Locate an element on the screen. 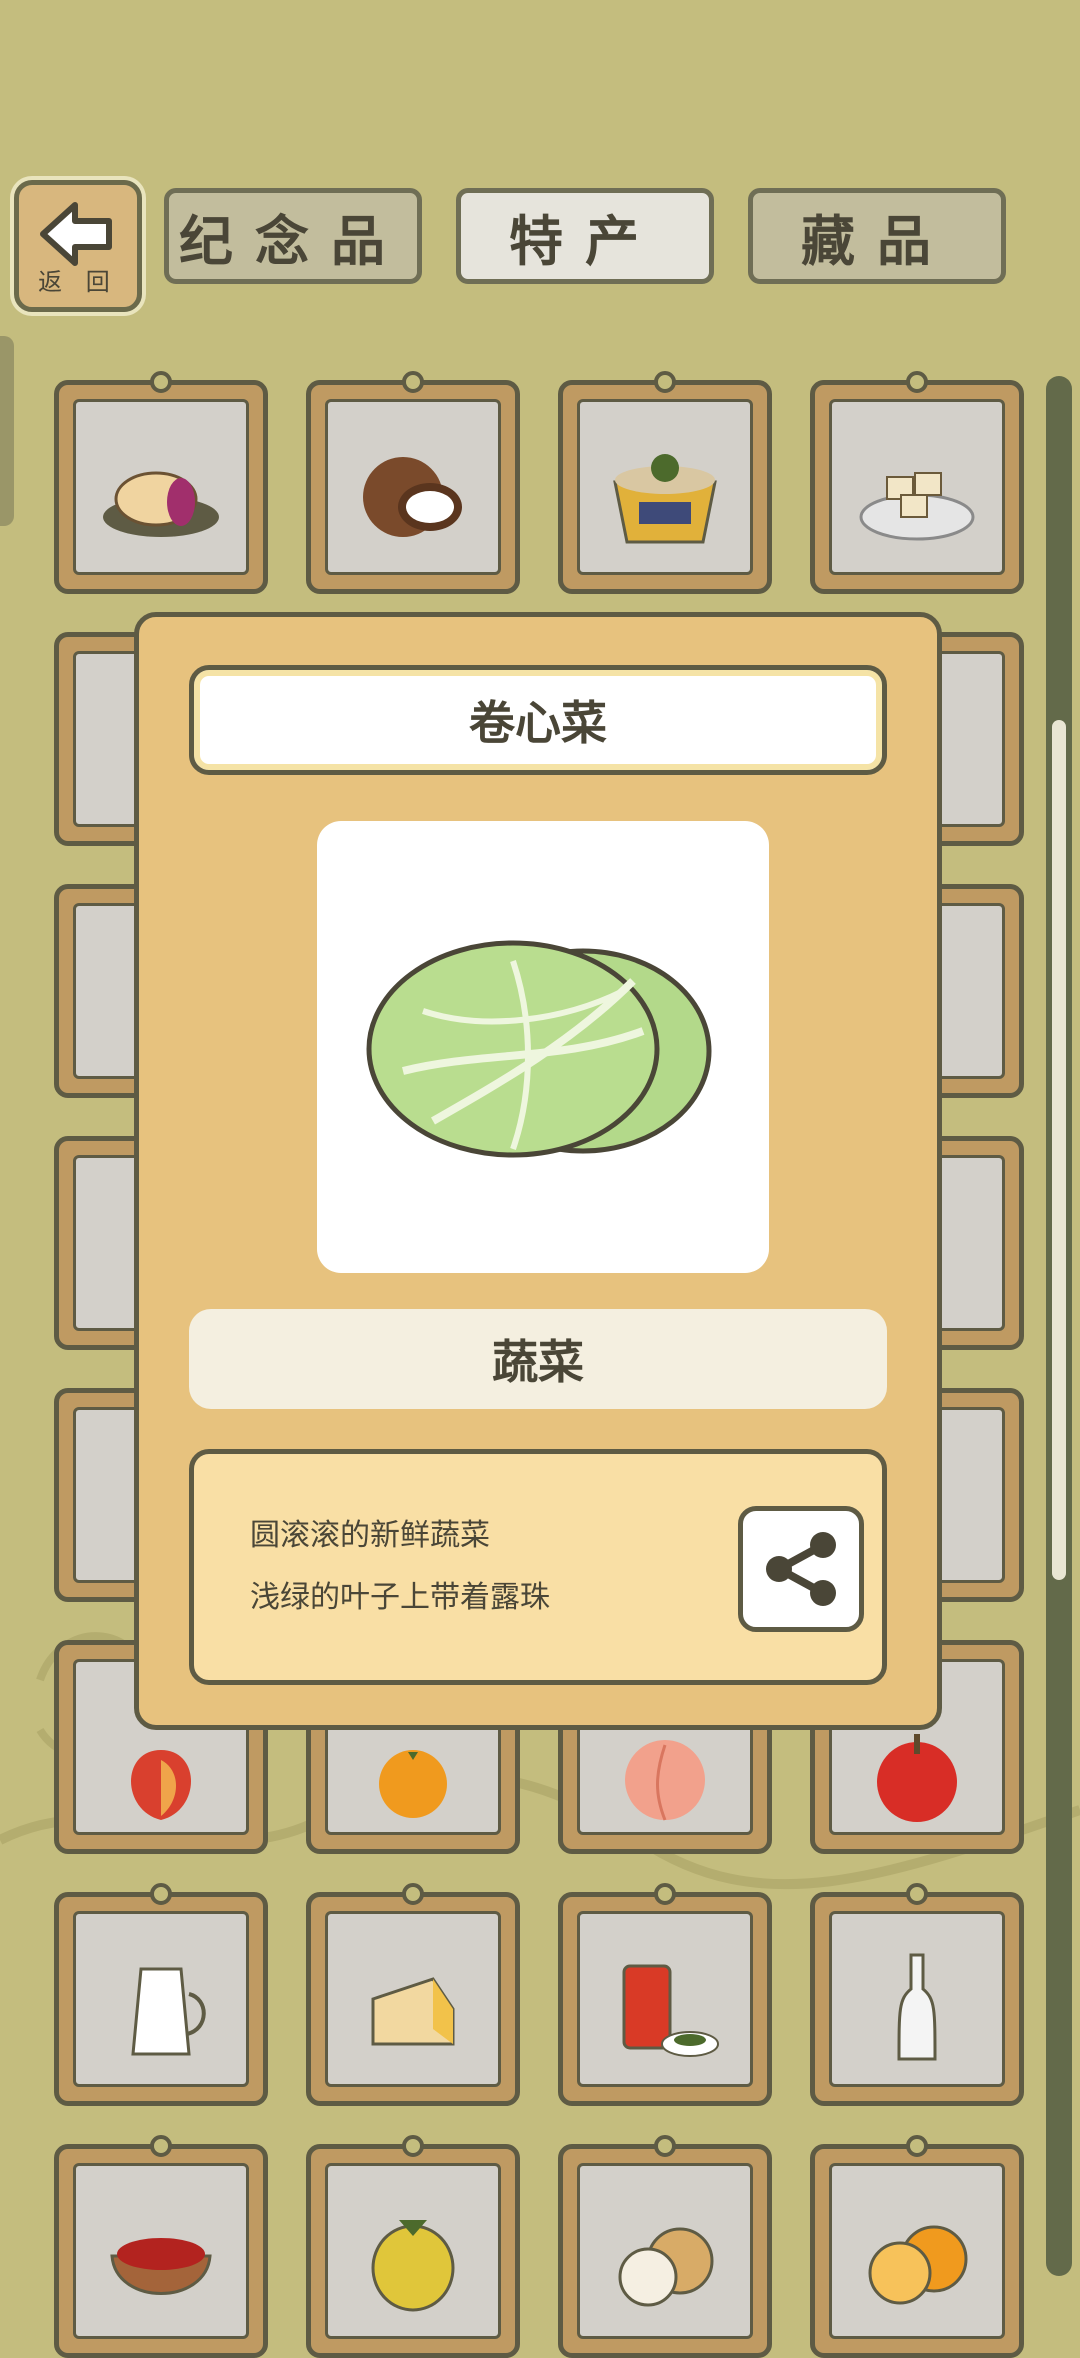 This screenshot has width=1080, height=2358. scrollbar-thumb is located at coordinates (1059, 1150).